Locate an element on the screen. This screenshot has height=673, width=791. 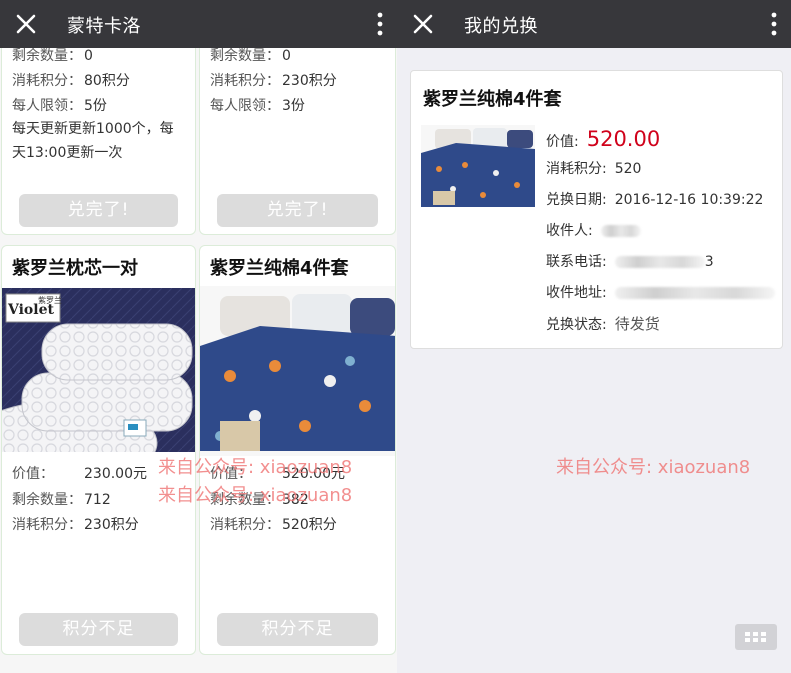
page-title: 我的兑换 is located at coordinates (501, 26).